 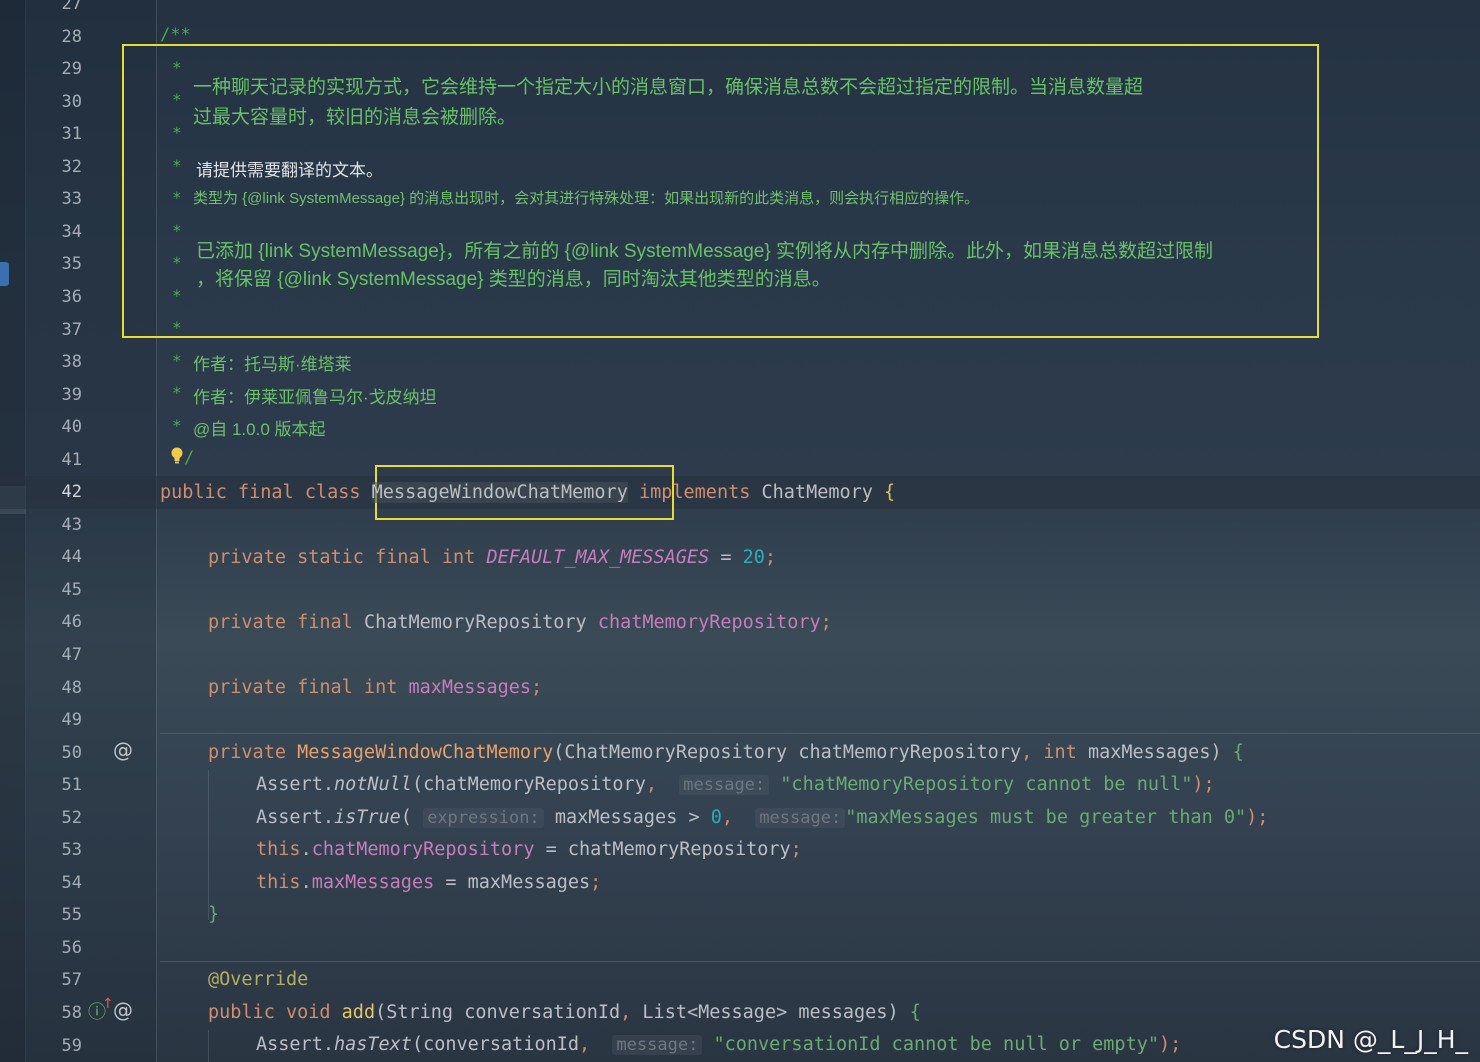 What do you see at coordinates (55, 264) in the screenshot?
I see `line-number: 35` at bounding box center [55, 264].